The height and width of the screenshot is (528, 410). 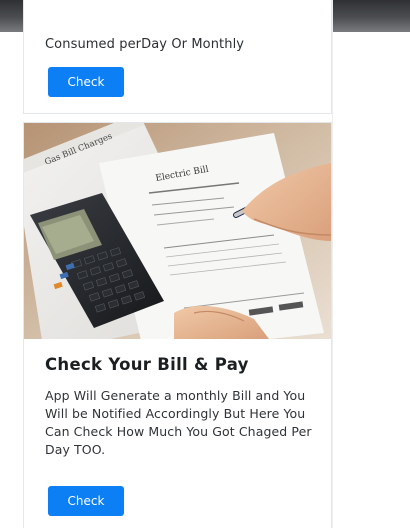 What do you see at coordinates (145, 44) in the screenshot?
I see `usage-card-text: Consumed perDay Or Monthly` at bounding box center [145, 44].